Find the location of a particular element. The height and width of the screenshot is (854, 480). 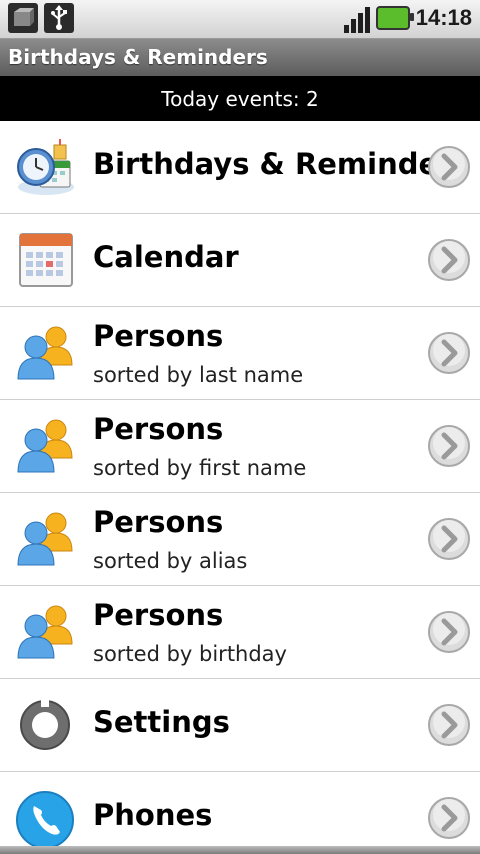

bottom-edge-shadow is located at coordinates (240, 850).